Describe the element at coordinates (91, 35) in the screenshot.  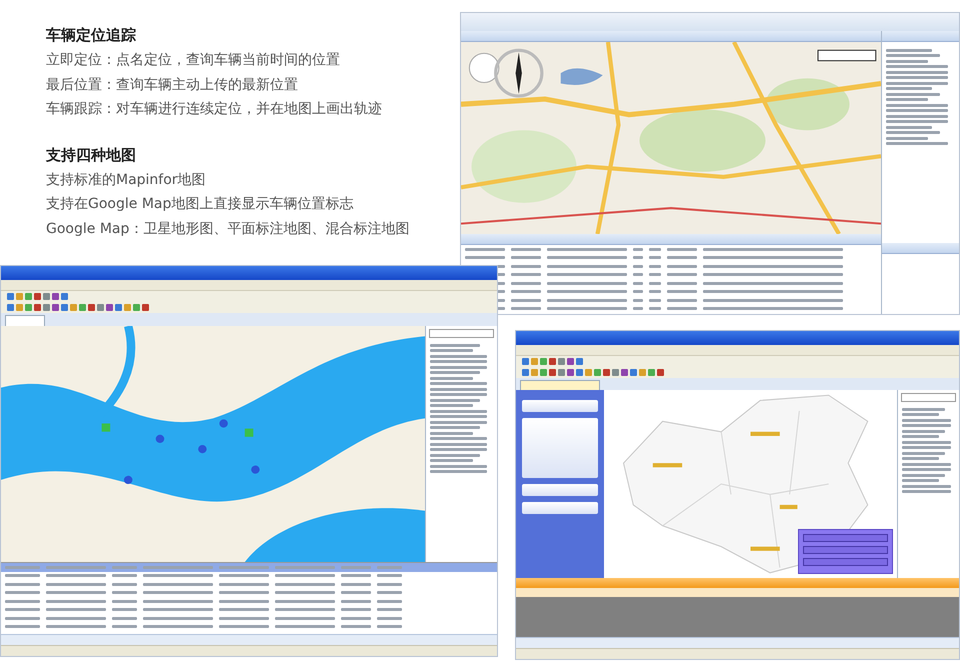
I see `section-heading: 车辆定位追踪` at that location.